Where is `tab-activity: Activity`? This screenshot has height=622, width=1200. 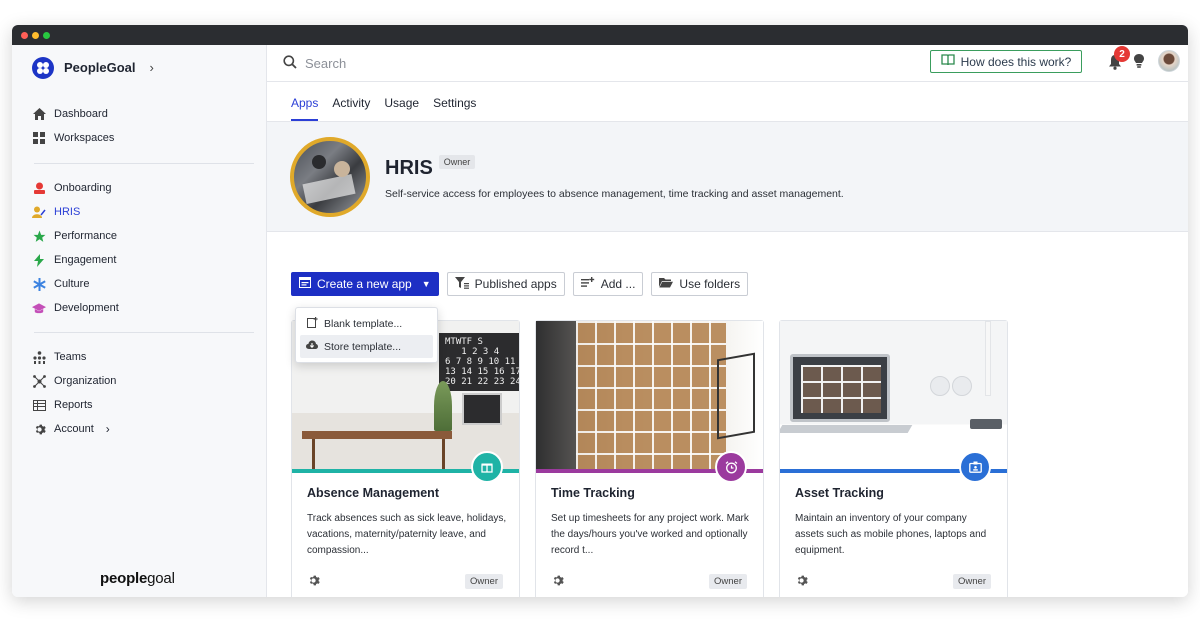
tab-activity: Activity is located at coordinates (351, 108).